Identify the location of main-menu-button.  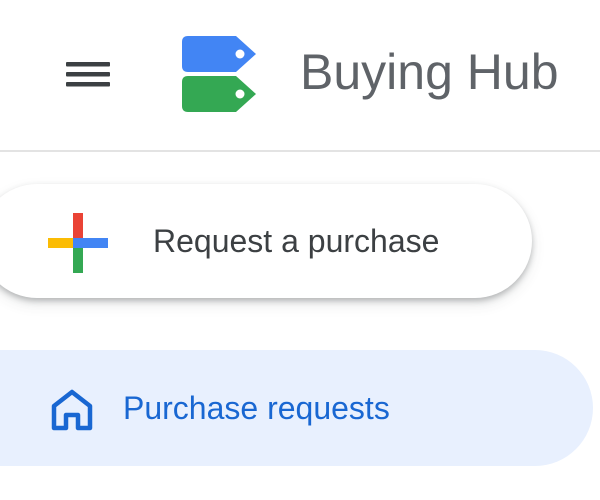
(88, 74).